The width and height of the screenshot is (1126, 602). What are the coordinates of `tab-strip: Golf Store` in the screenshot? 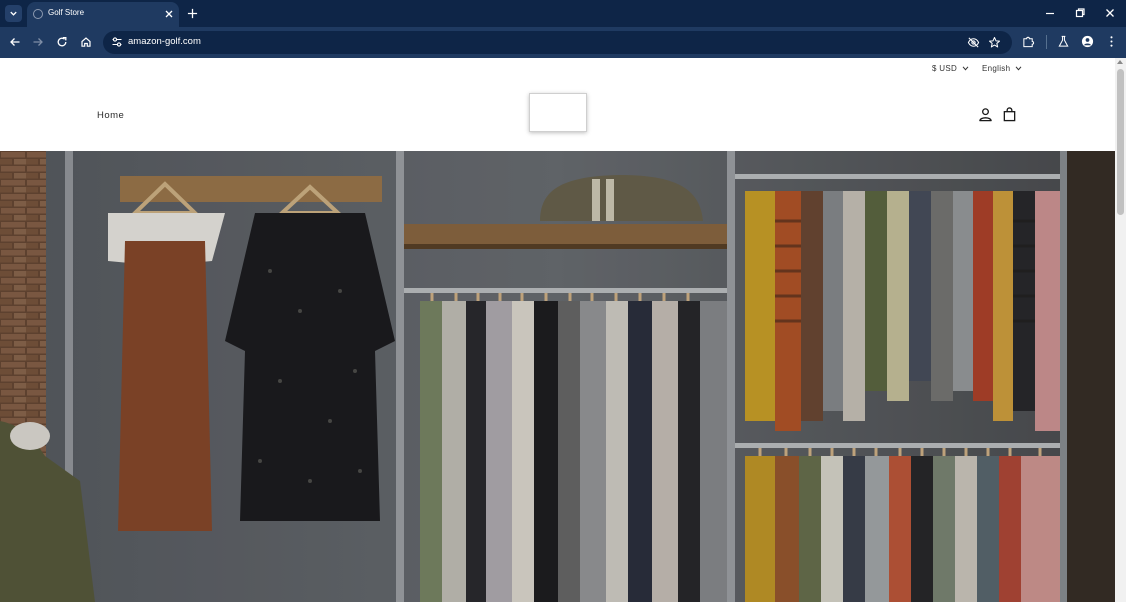 It's located at (563, 13).